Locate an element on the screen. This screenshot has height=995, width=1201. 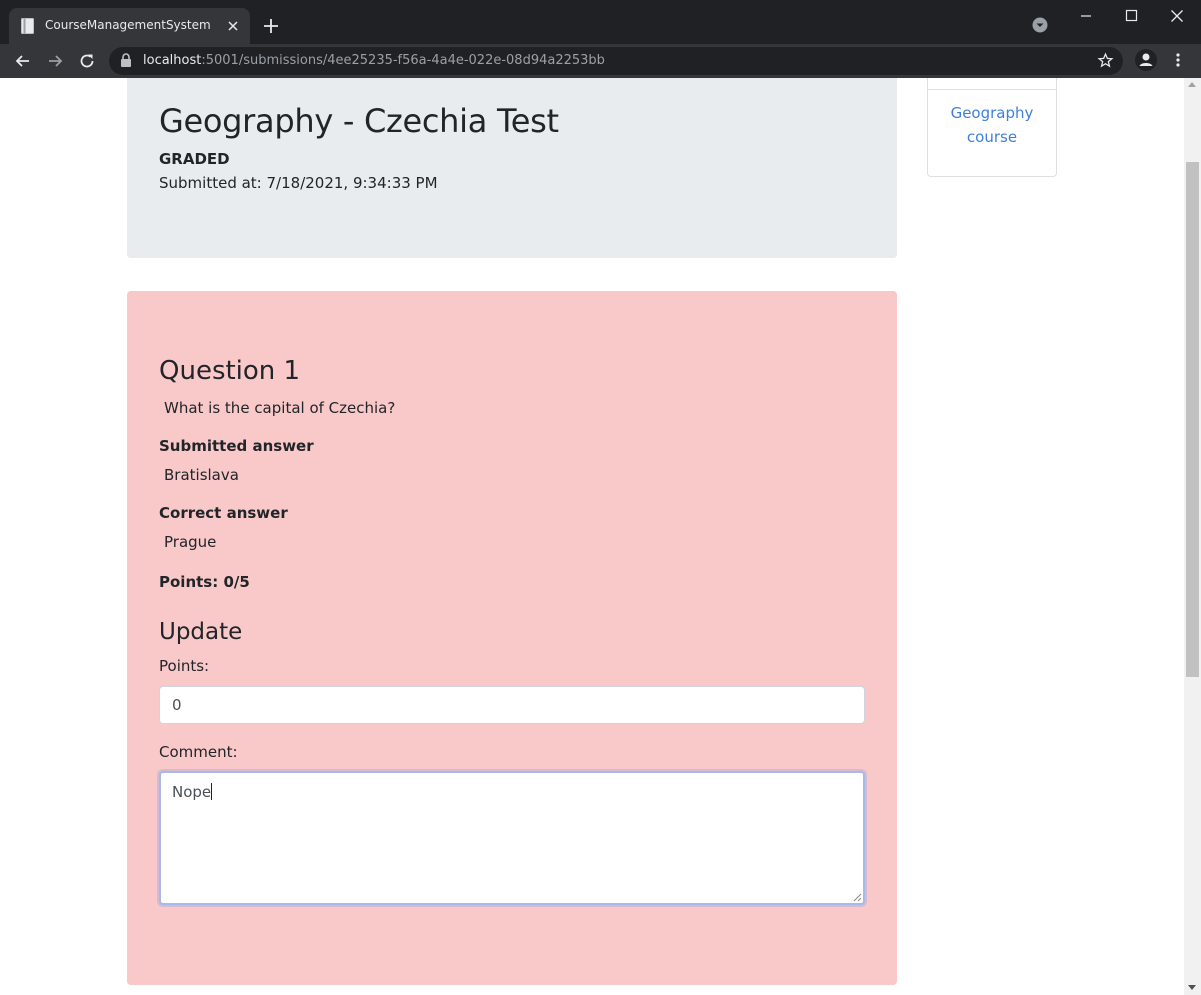
browser-tab: CourseManagementSystem is located at coordinates (129, 26).